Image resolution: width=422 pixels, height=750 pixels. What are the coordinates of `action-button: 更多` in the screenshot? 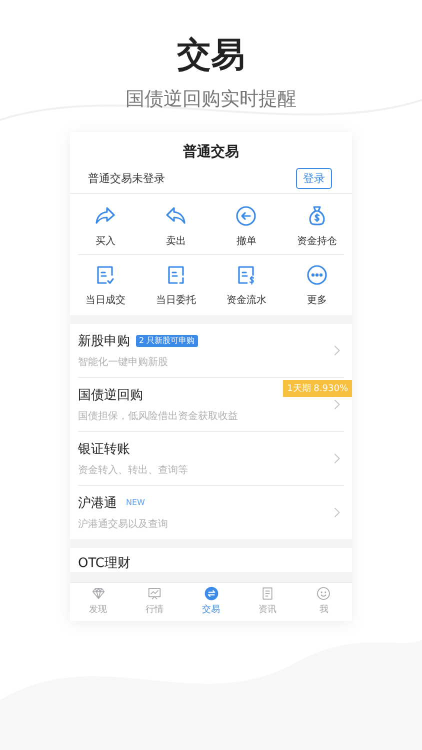 It's located at (317, 285).